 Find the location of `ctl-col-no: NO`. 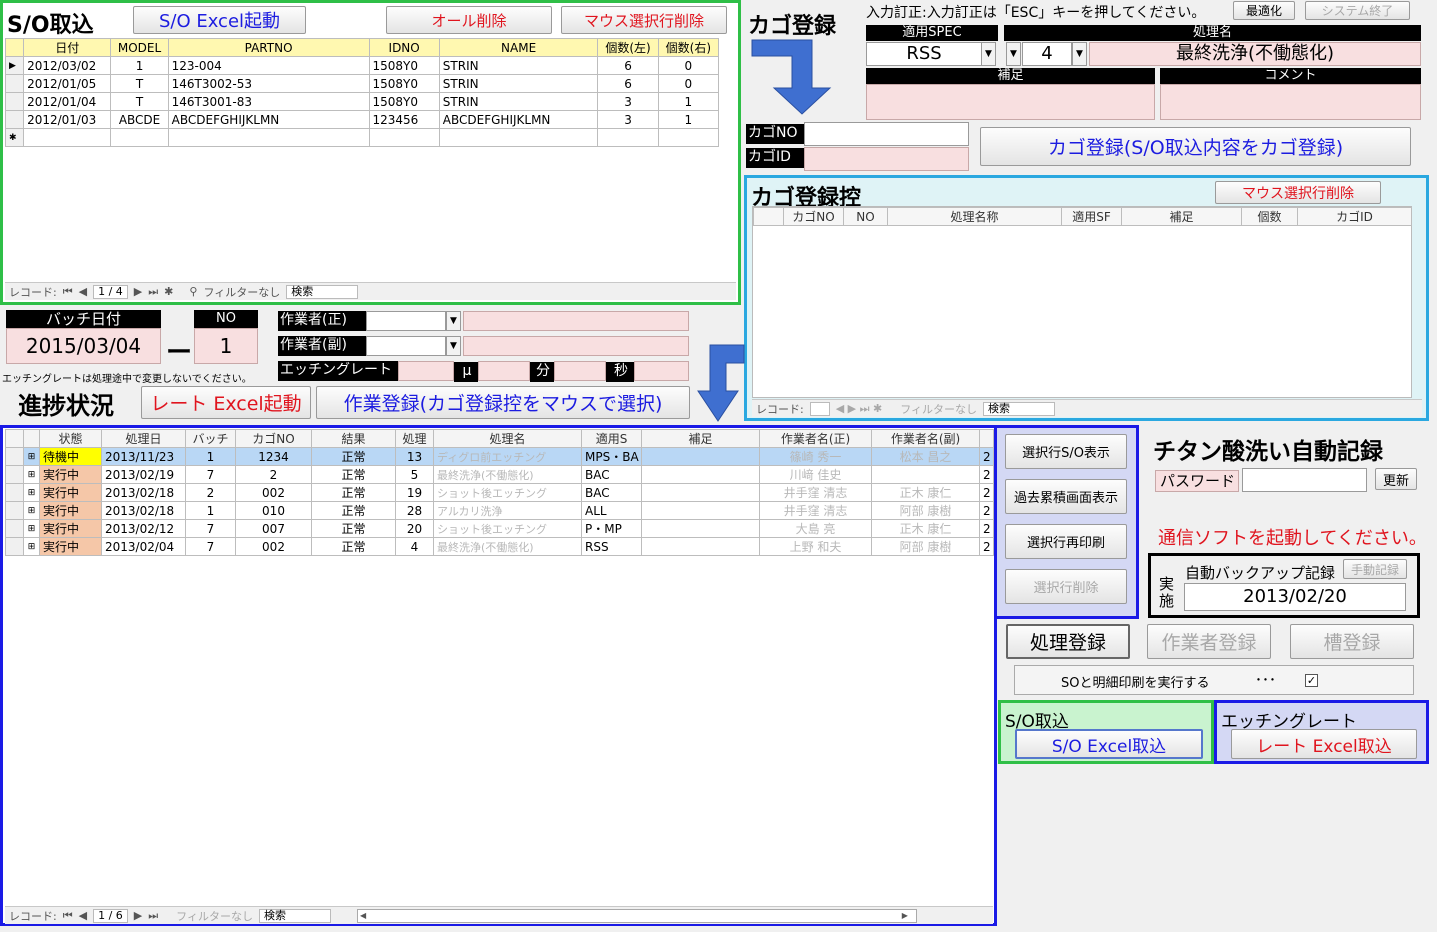

ctl-col-no: NO is located at coordinates (865, 216).